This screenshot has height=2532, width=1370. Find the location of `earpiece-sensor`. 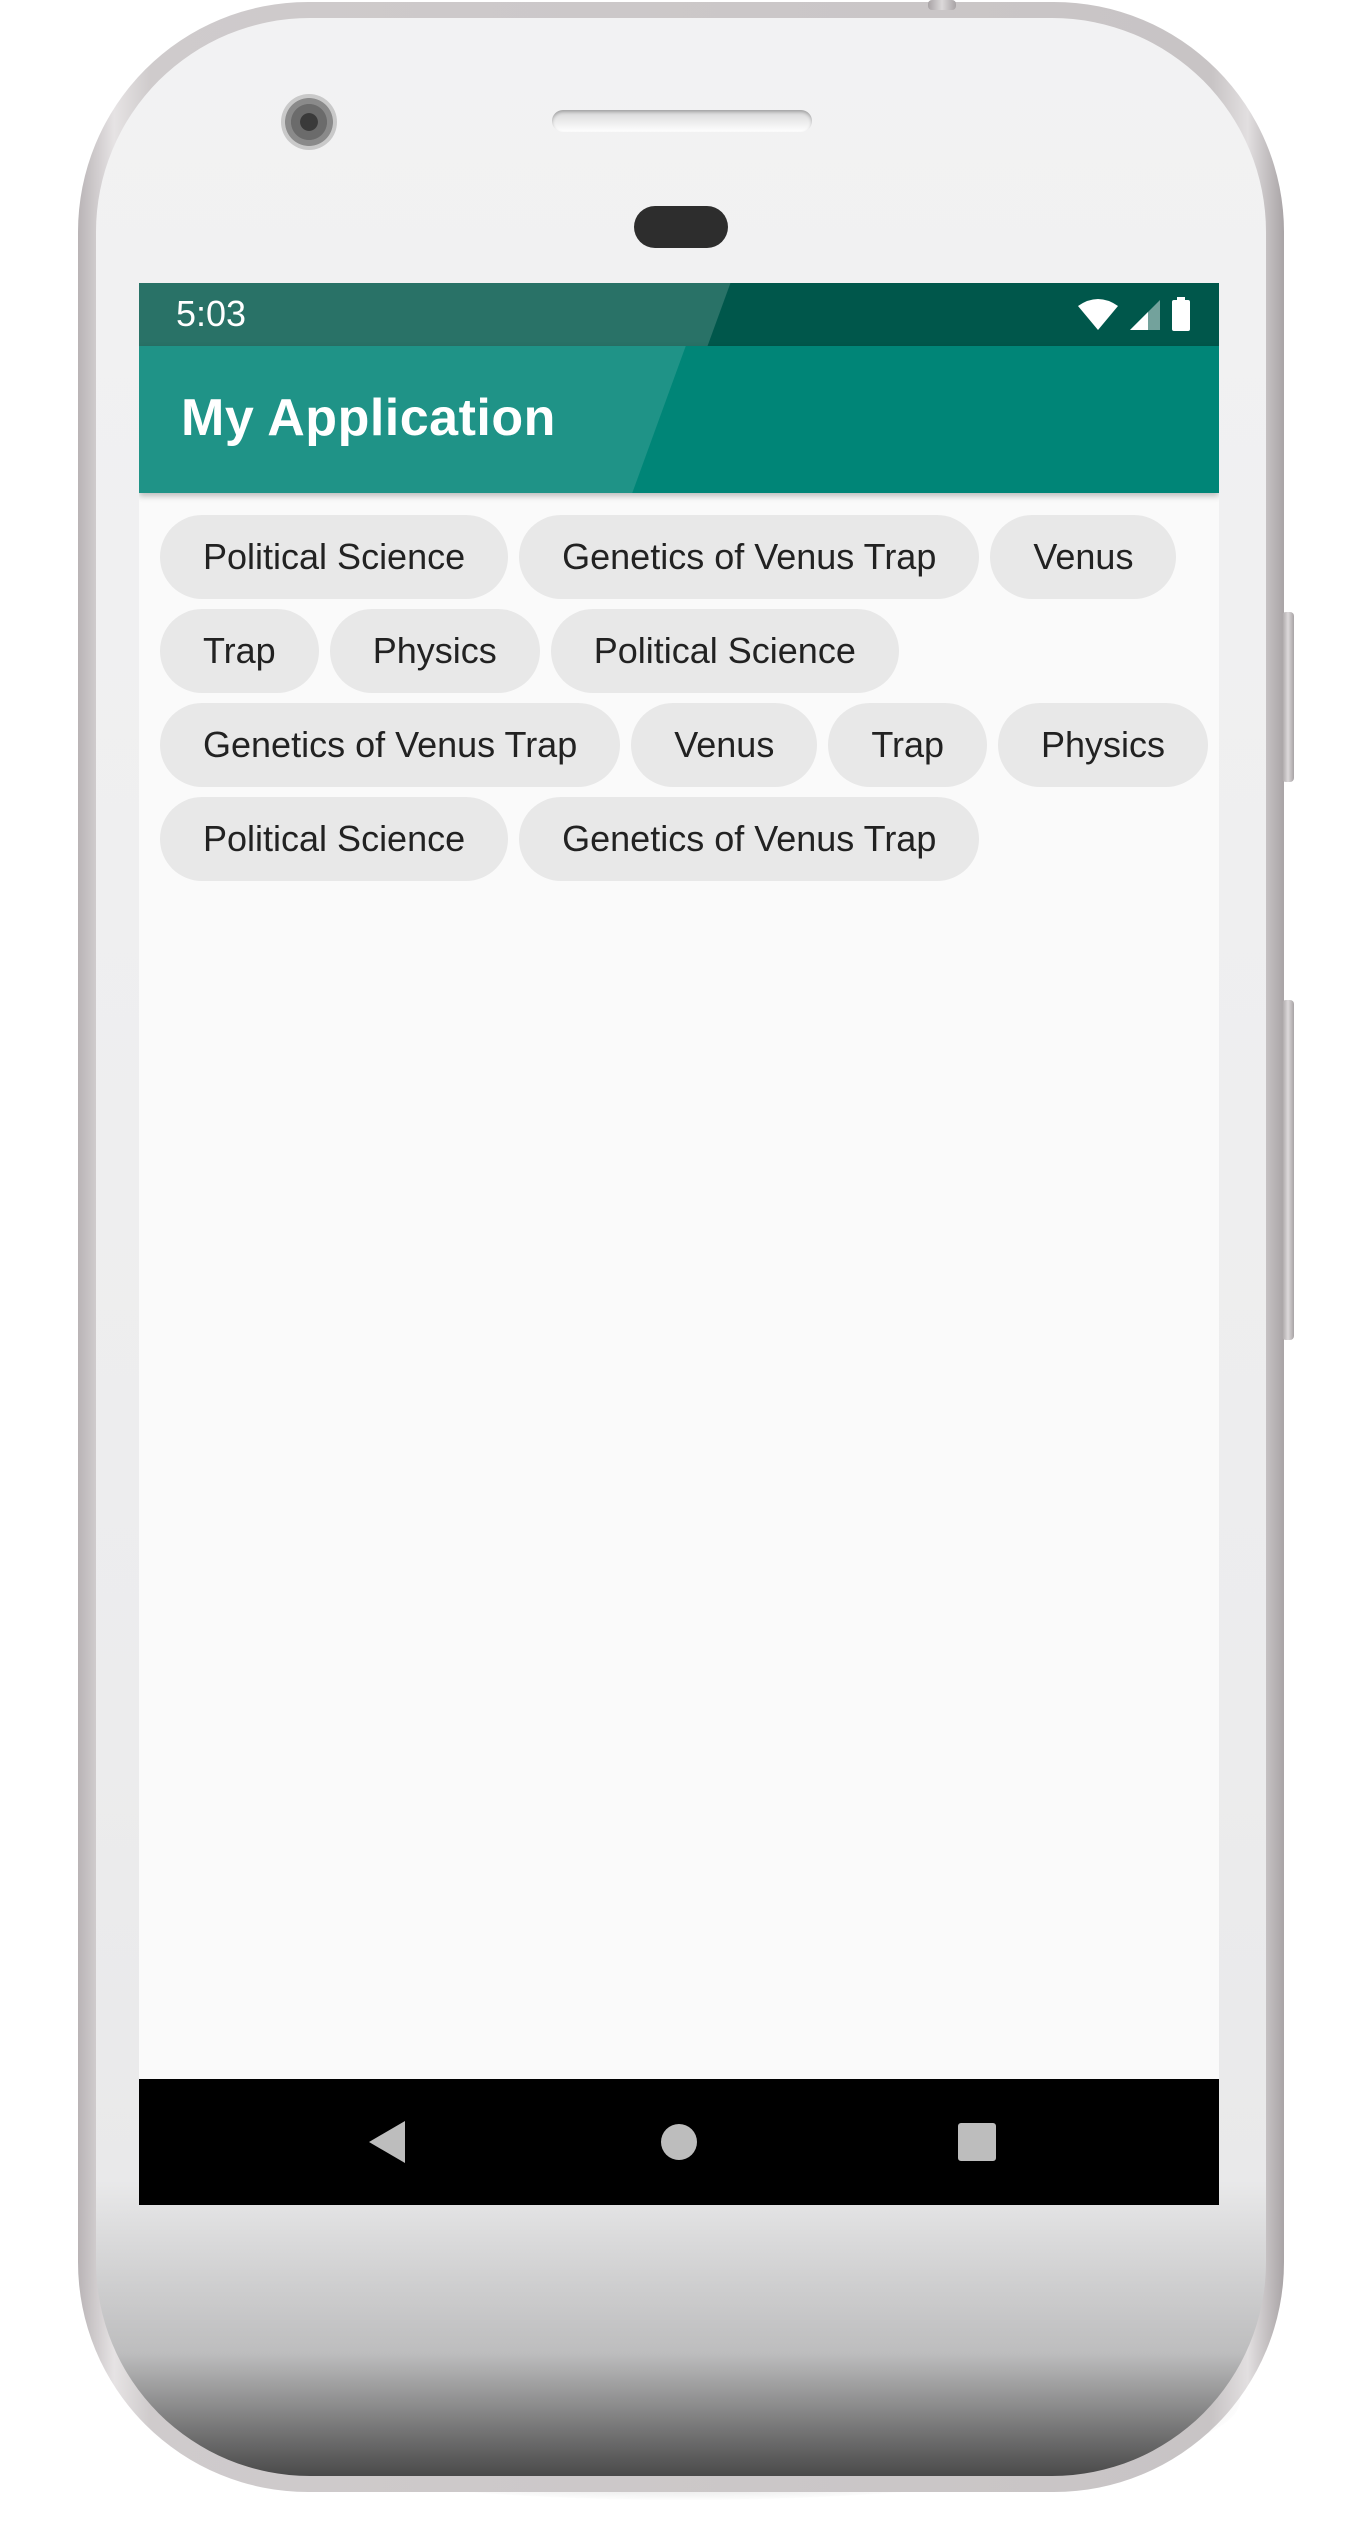

earpiece-sensor is located at coordinates (681, 227).